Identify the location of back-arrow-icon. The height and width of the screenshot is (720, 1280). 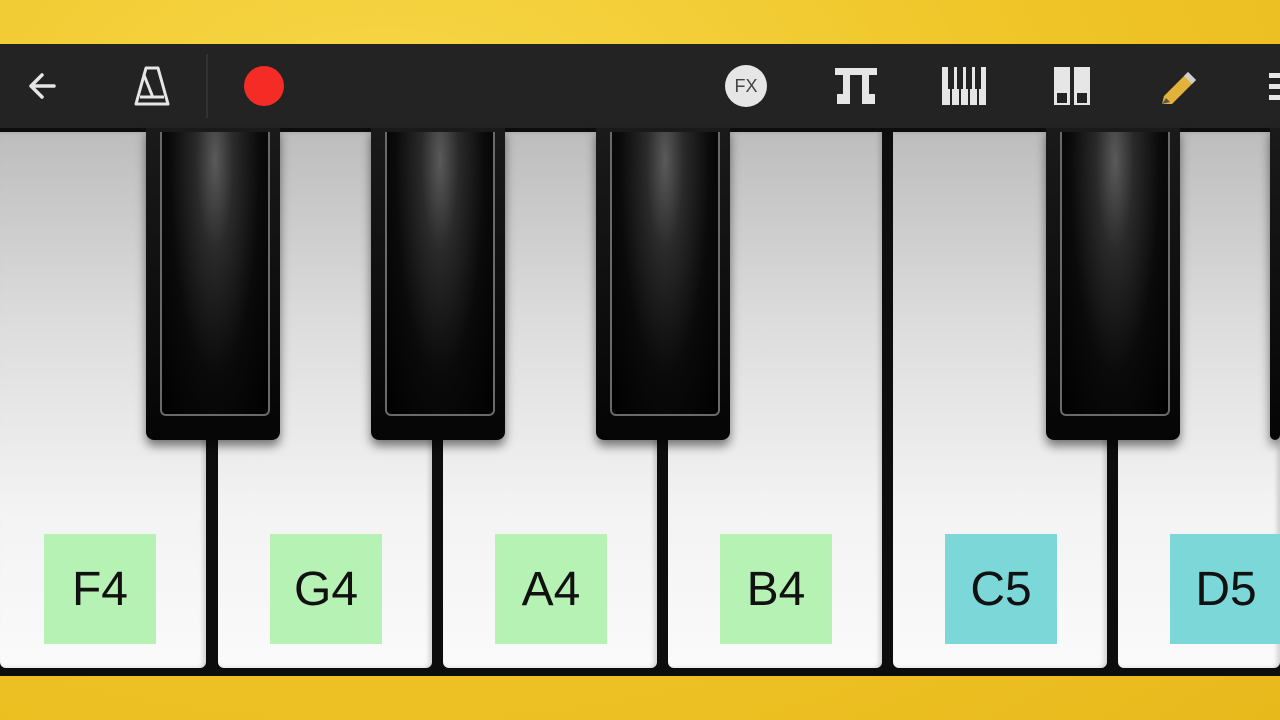
(42, 86).